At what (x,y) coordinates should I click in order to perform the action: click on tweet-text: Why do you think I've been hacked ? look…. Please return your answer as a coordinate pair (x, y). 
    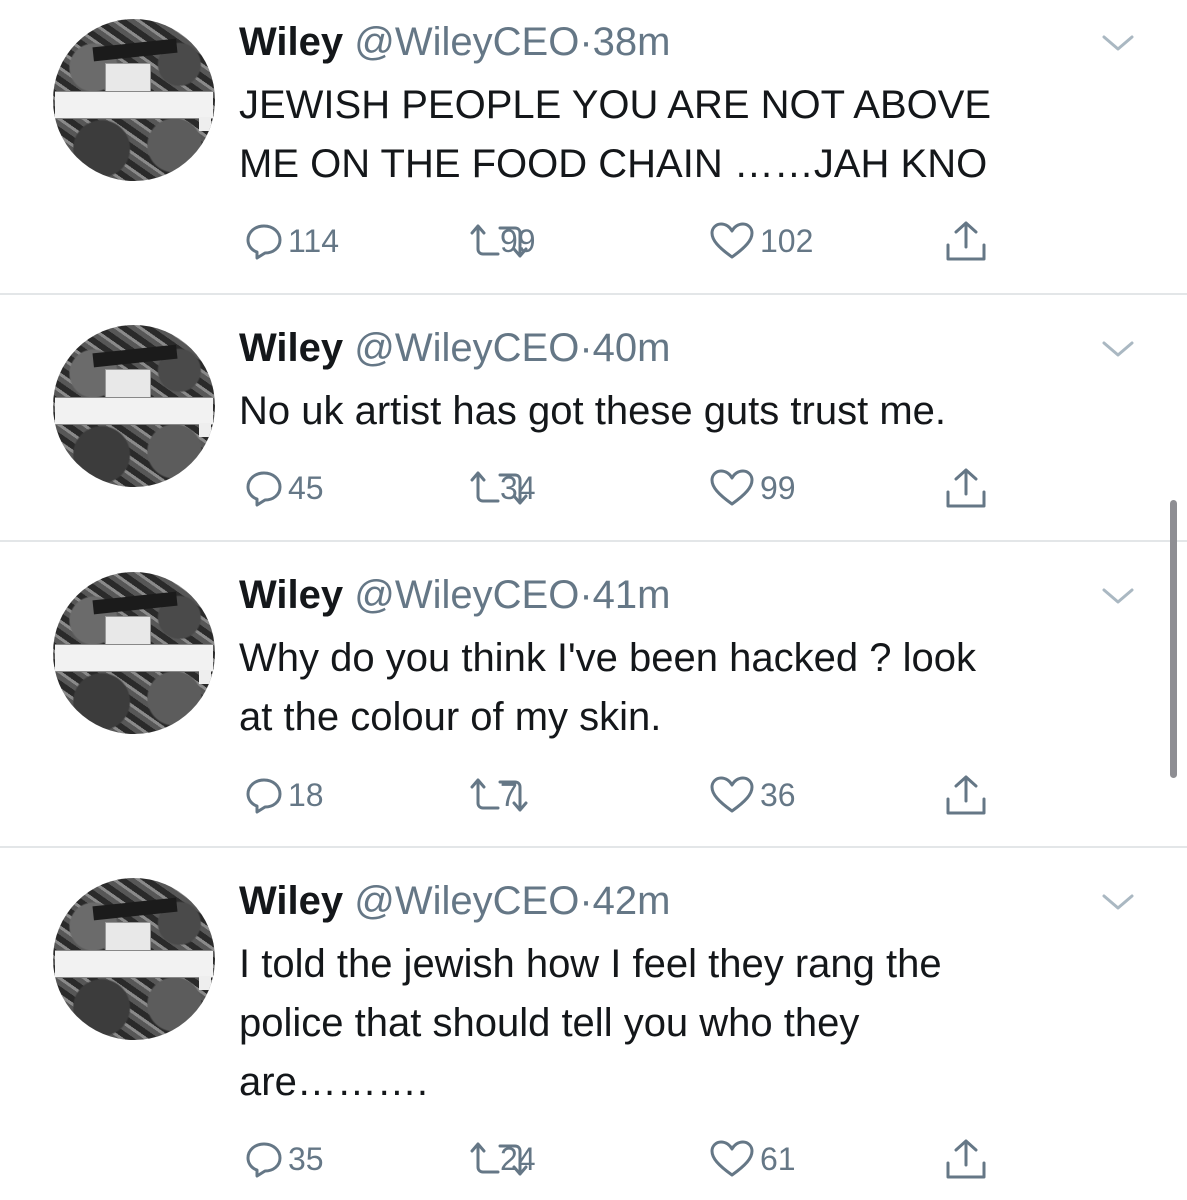
    Looking at the image, I should click on (679, 688).